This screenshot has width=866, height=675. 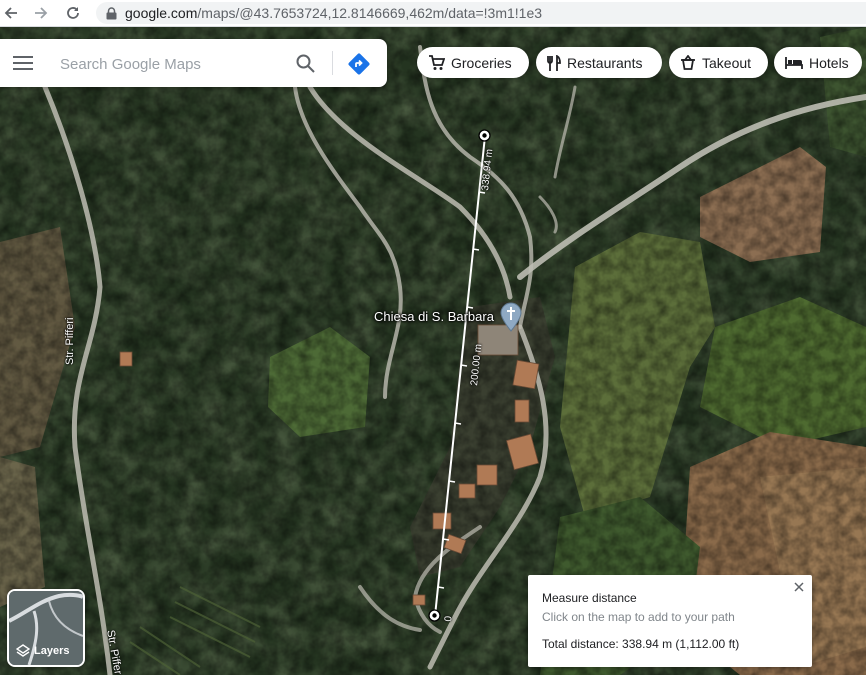 What do you see at coordinates (434, 615) in the screenshot?
I see `measure-start-point` at bounding box center [434, 615].